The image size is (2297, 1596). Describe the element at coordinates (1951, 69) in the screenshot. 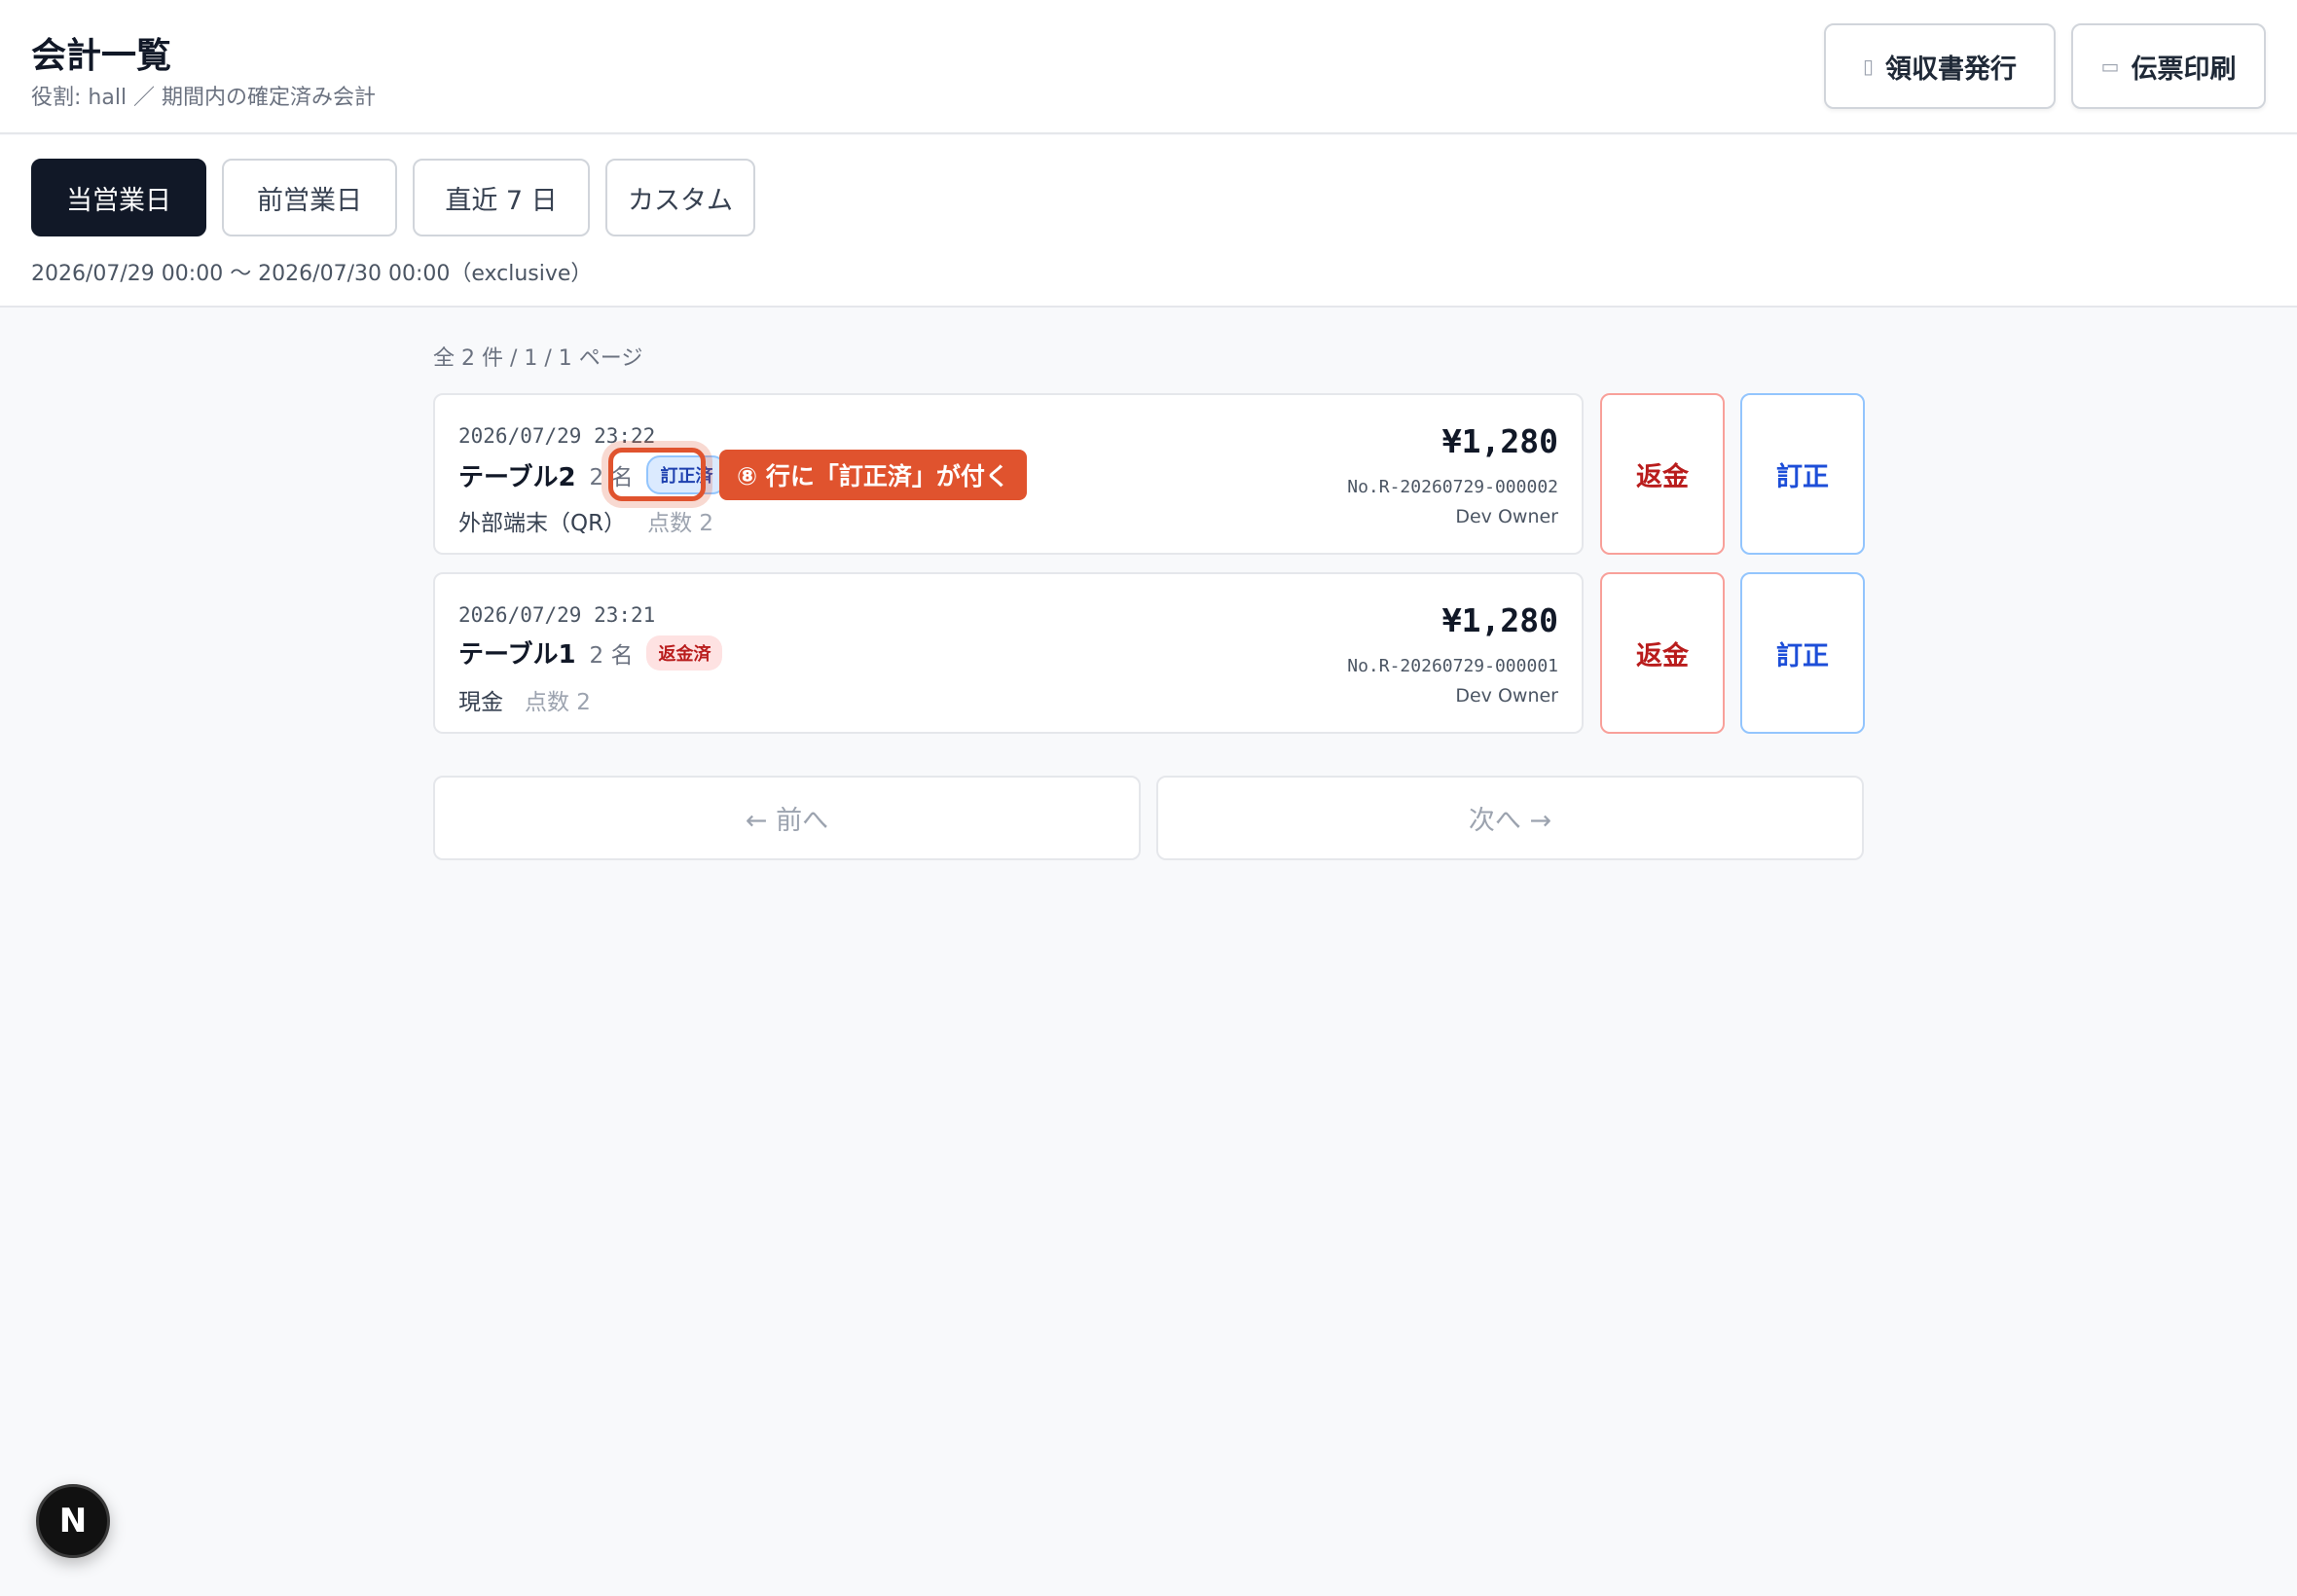

I see `issue-receipt-label: 領収書発行` at that location.